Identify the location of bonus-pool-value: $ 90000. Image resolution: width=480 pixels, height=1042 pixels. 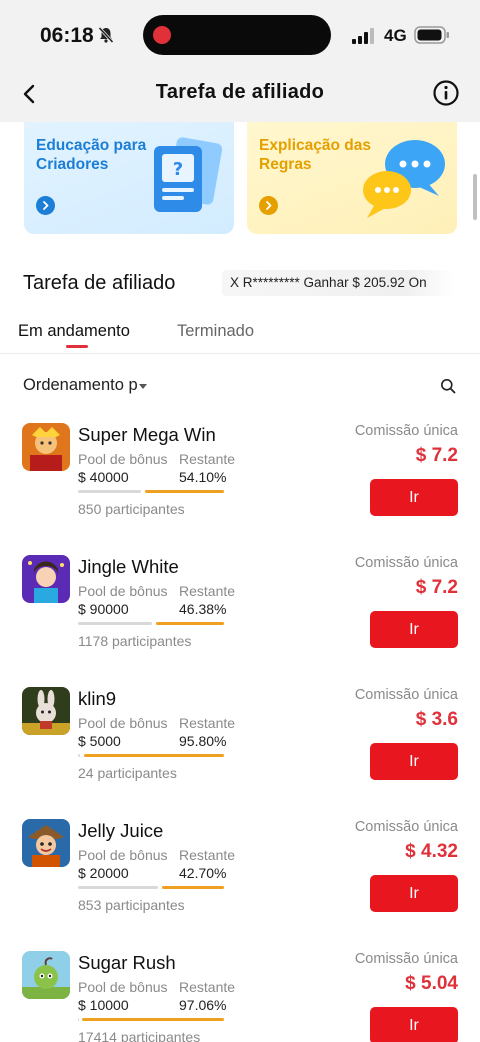
(103, 609).